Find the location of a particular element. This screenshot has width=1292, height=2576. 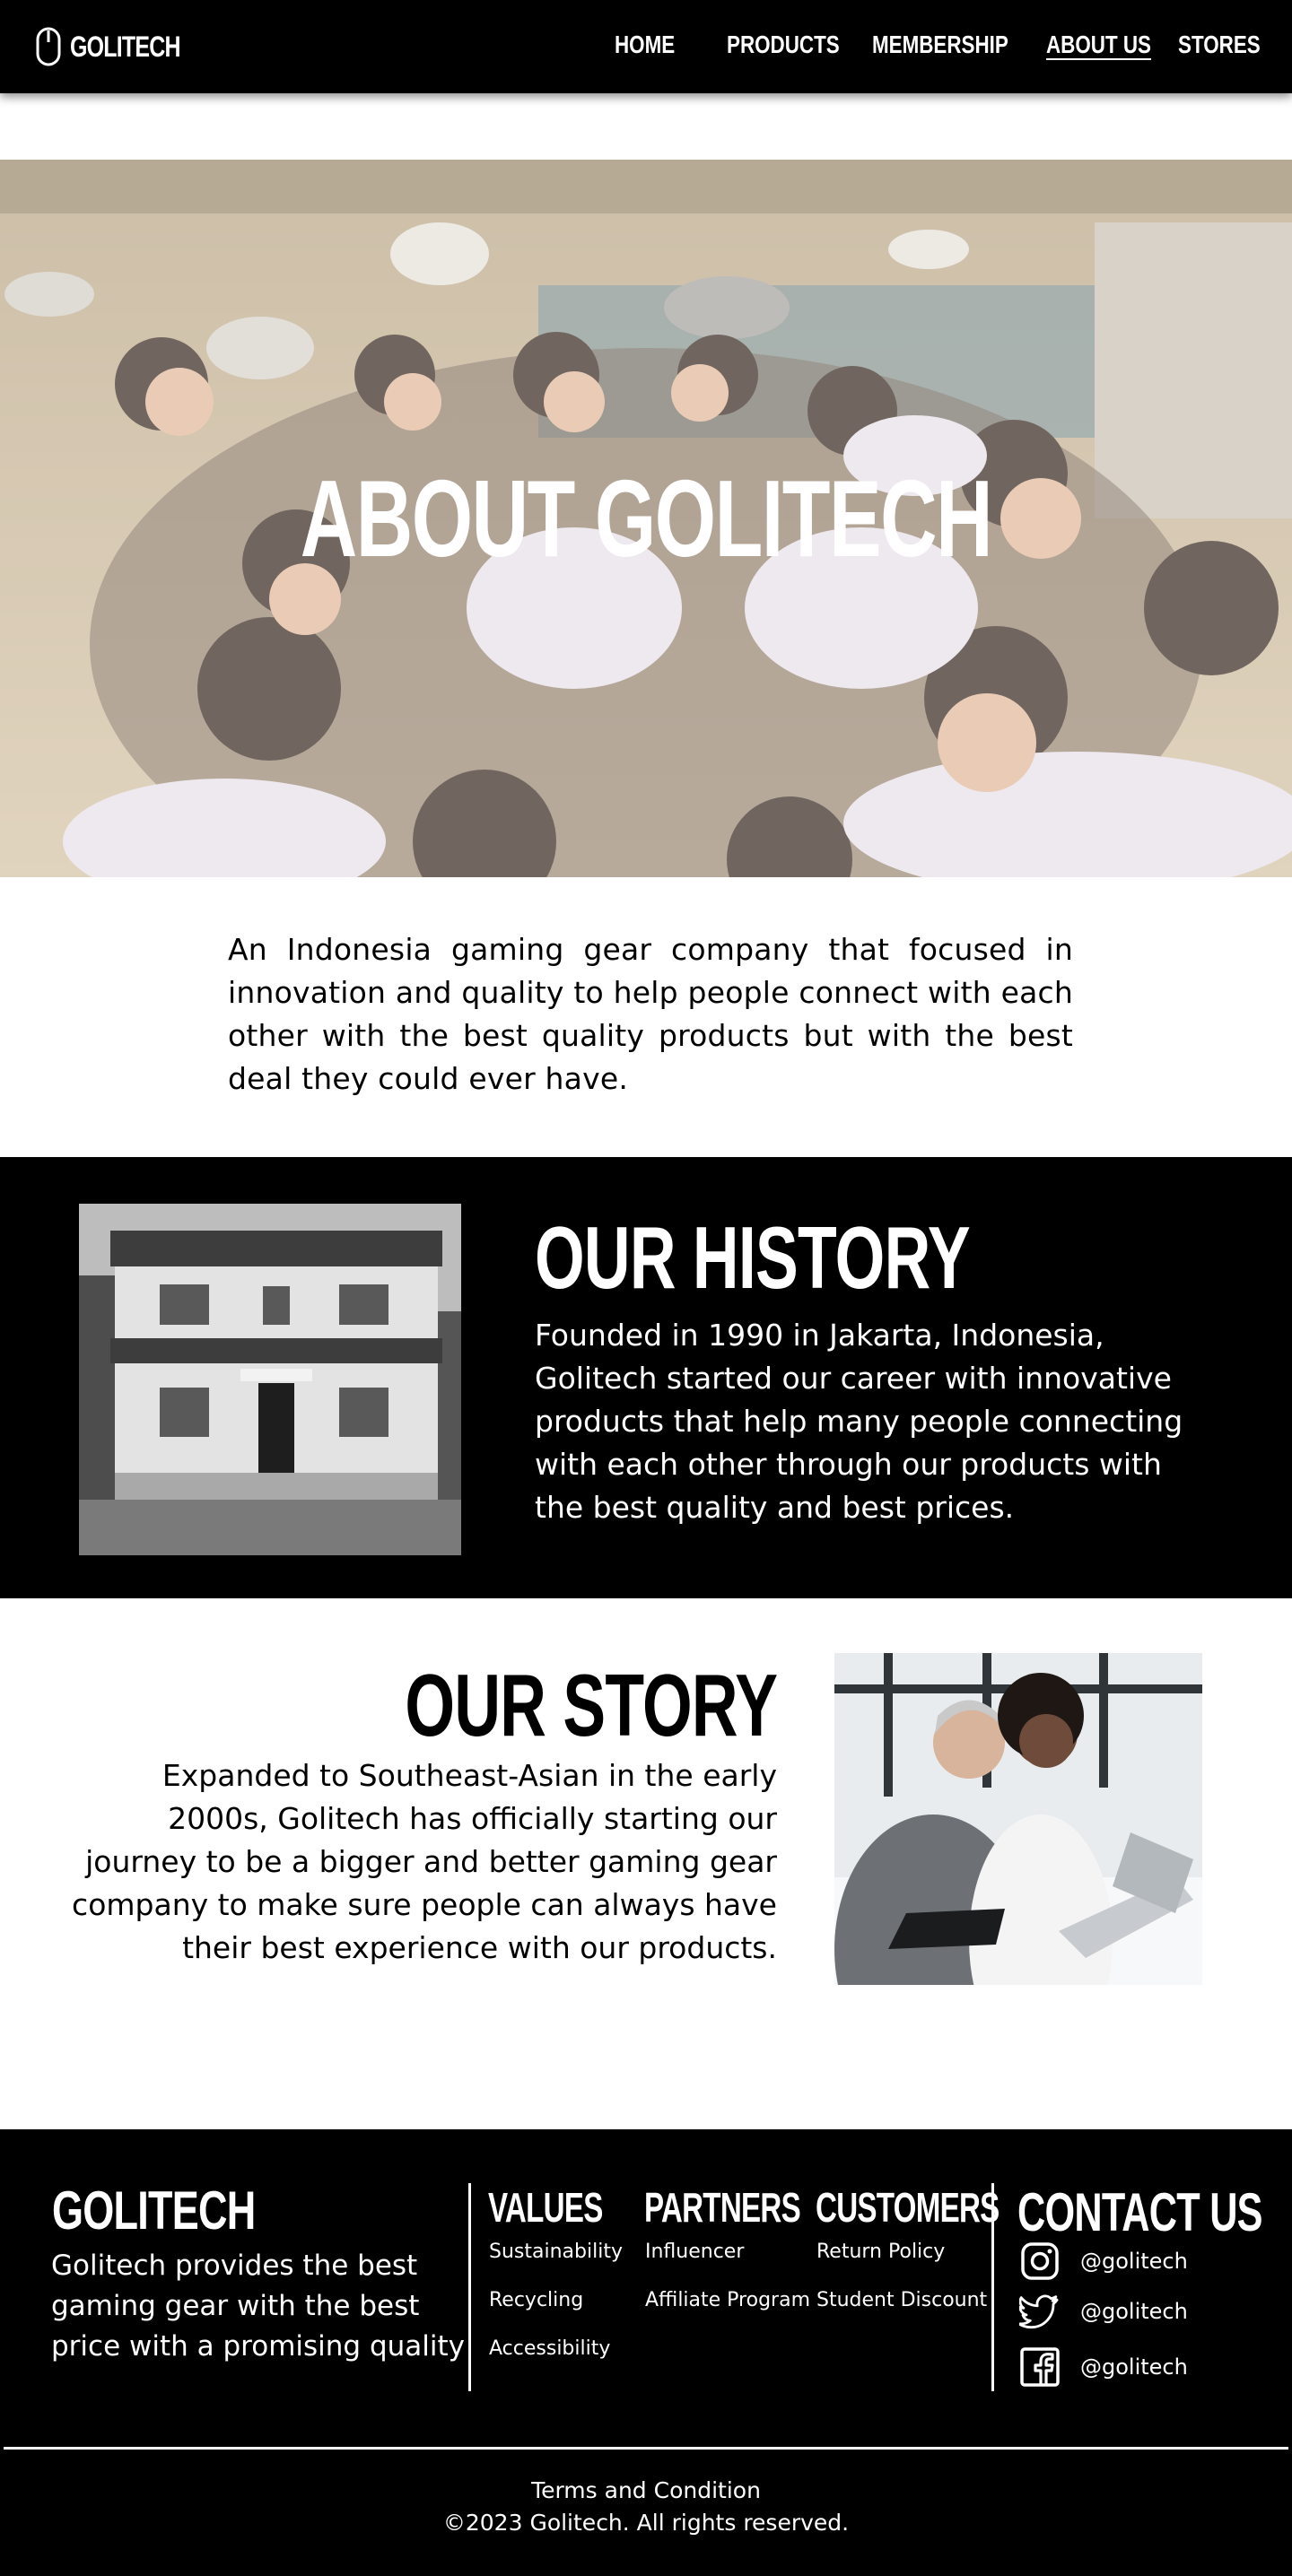

footer-partners-title: PARTNERS is located at coordinates (723, 2207).